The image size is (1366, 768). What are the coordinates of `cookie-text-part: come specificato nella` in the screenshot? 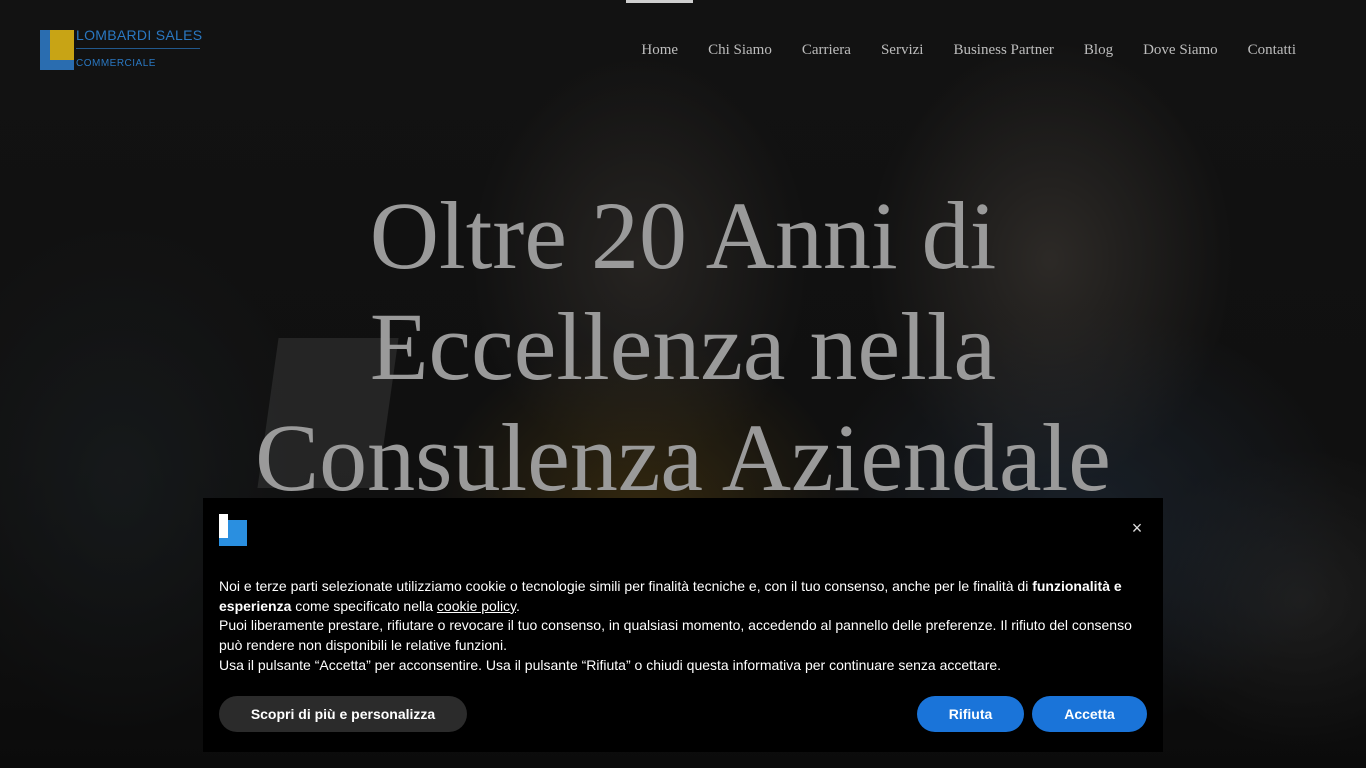 It's located at (364, 605).